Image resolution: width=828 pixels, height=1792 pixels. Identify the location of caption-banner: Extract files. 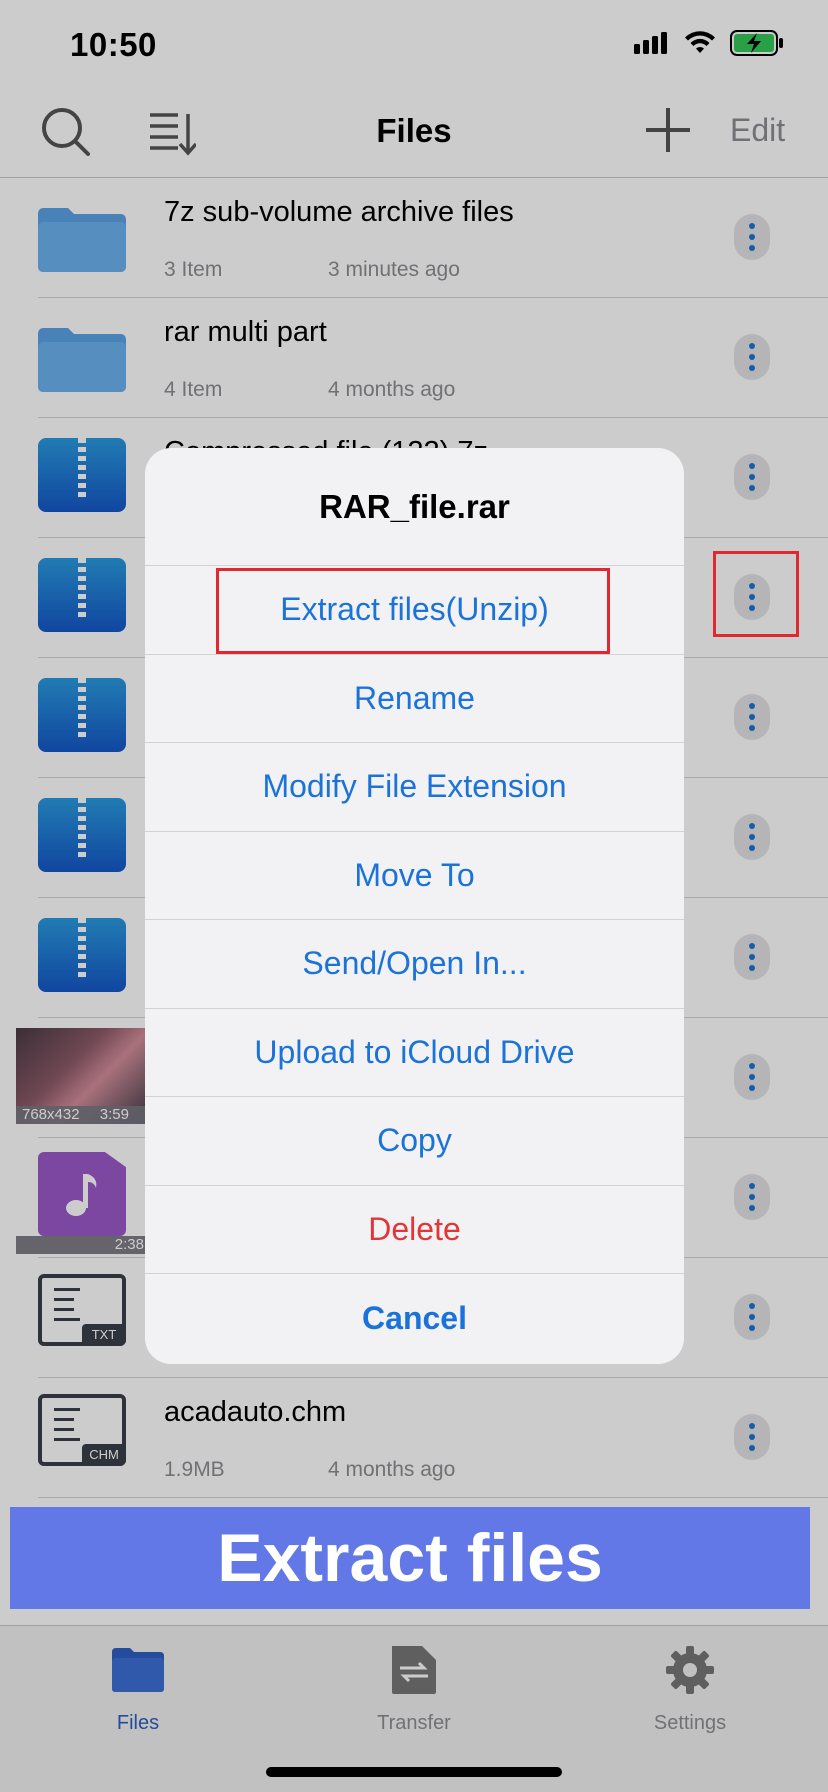
(410, 1558).